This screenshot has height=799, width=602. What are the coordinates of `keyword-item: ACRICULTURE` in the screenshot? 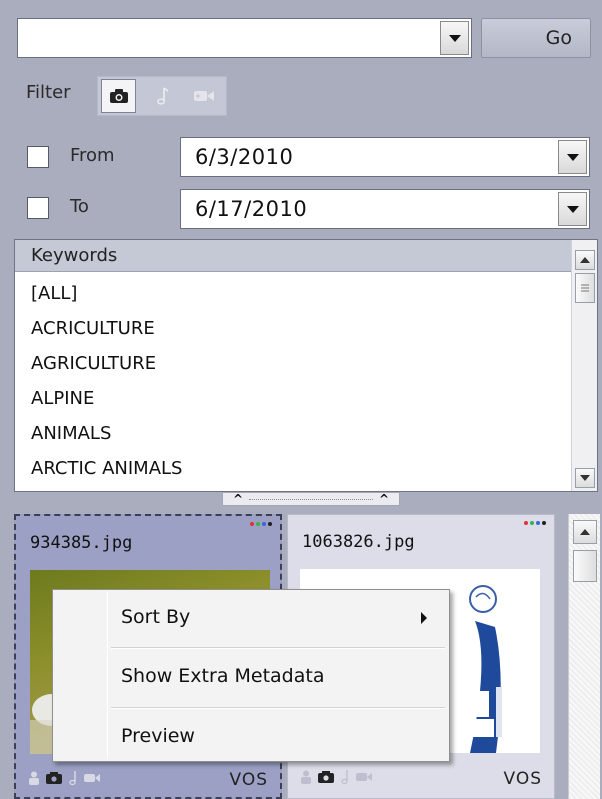 It's located at (93, 328).